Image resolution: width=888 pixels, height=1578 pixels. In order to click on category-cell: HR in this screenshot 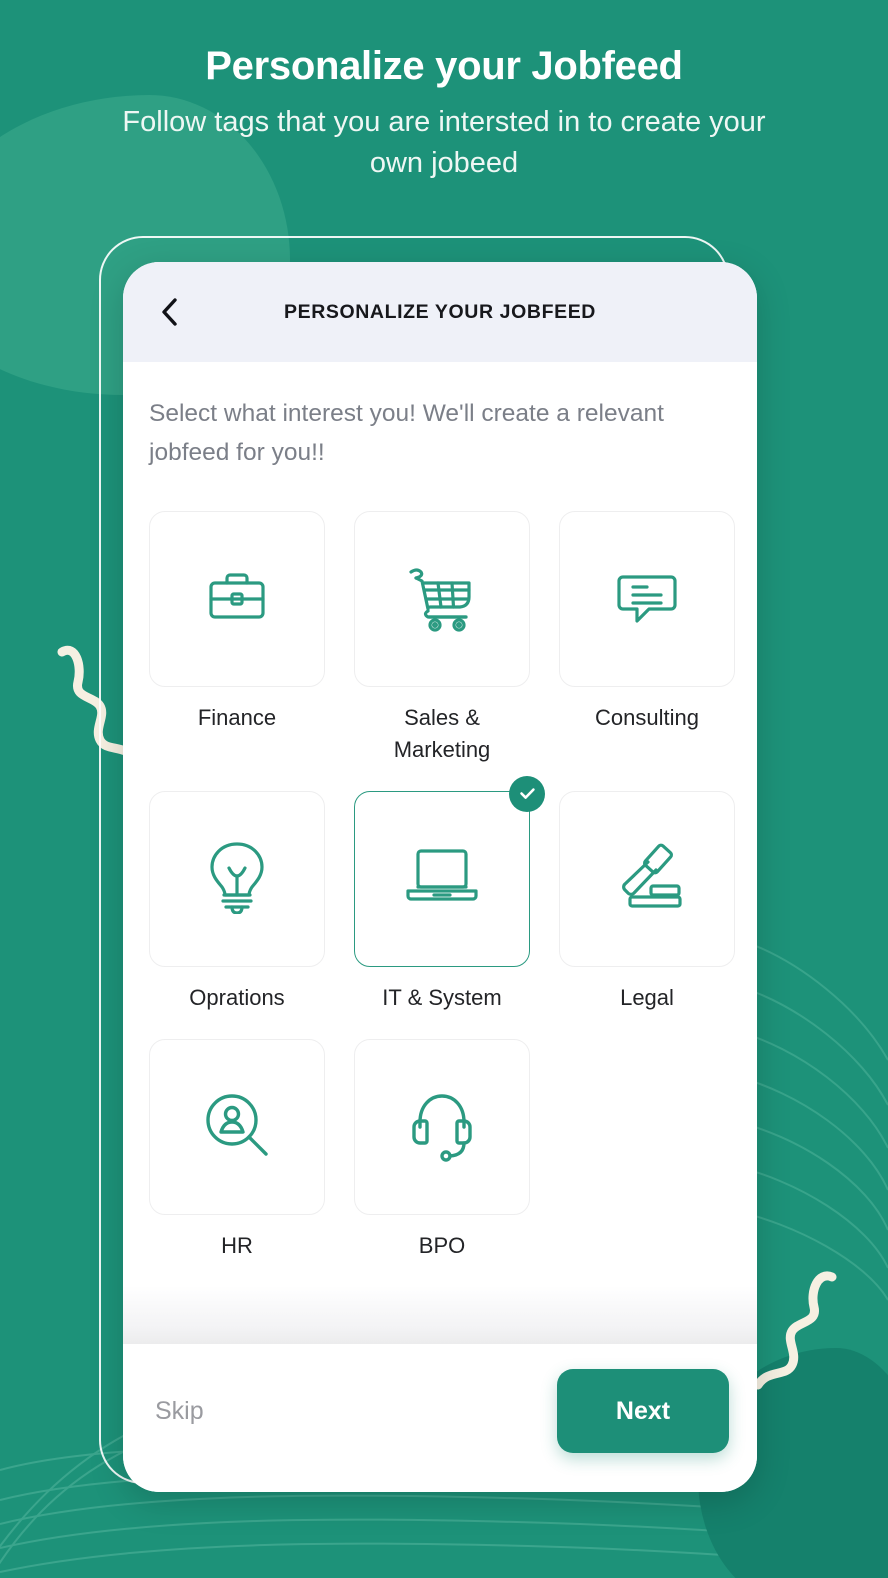, I will do `click(237, 1150)`.